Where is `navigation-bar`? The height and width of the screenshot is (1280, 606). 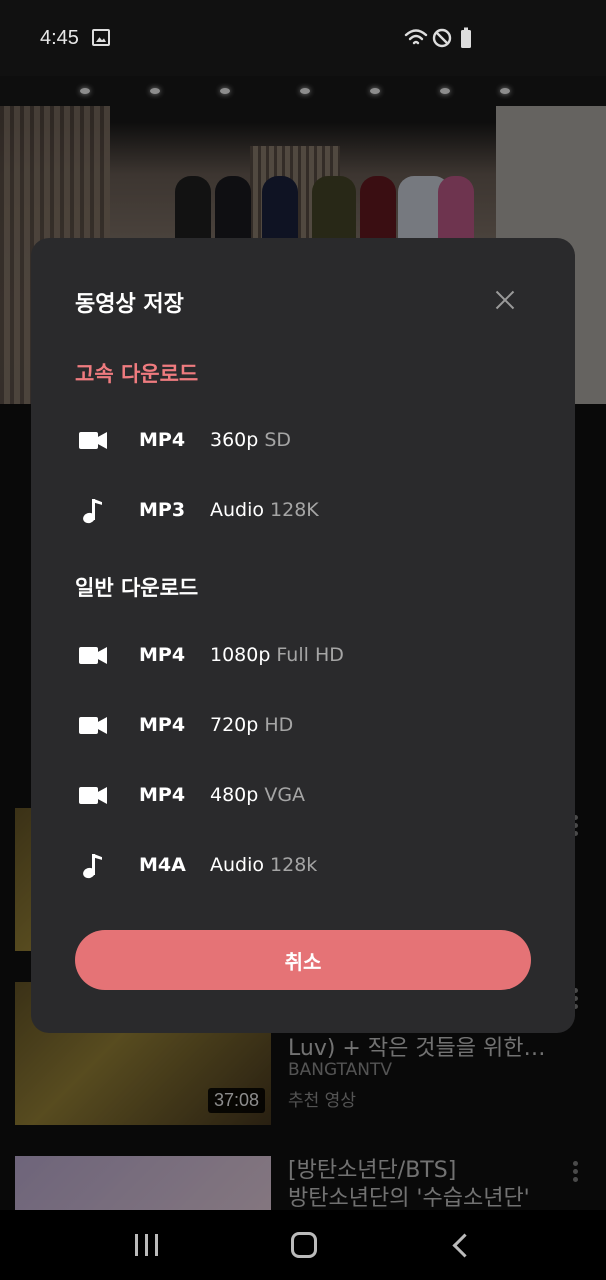
navigation-bar is located at coordinates (303, 1245).